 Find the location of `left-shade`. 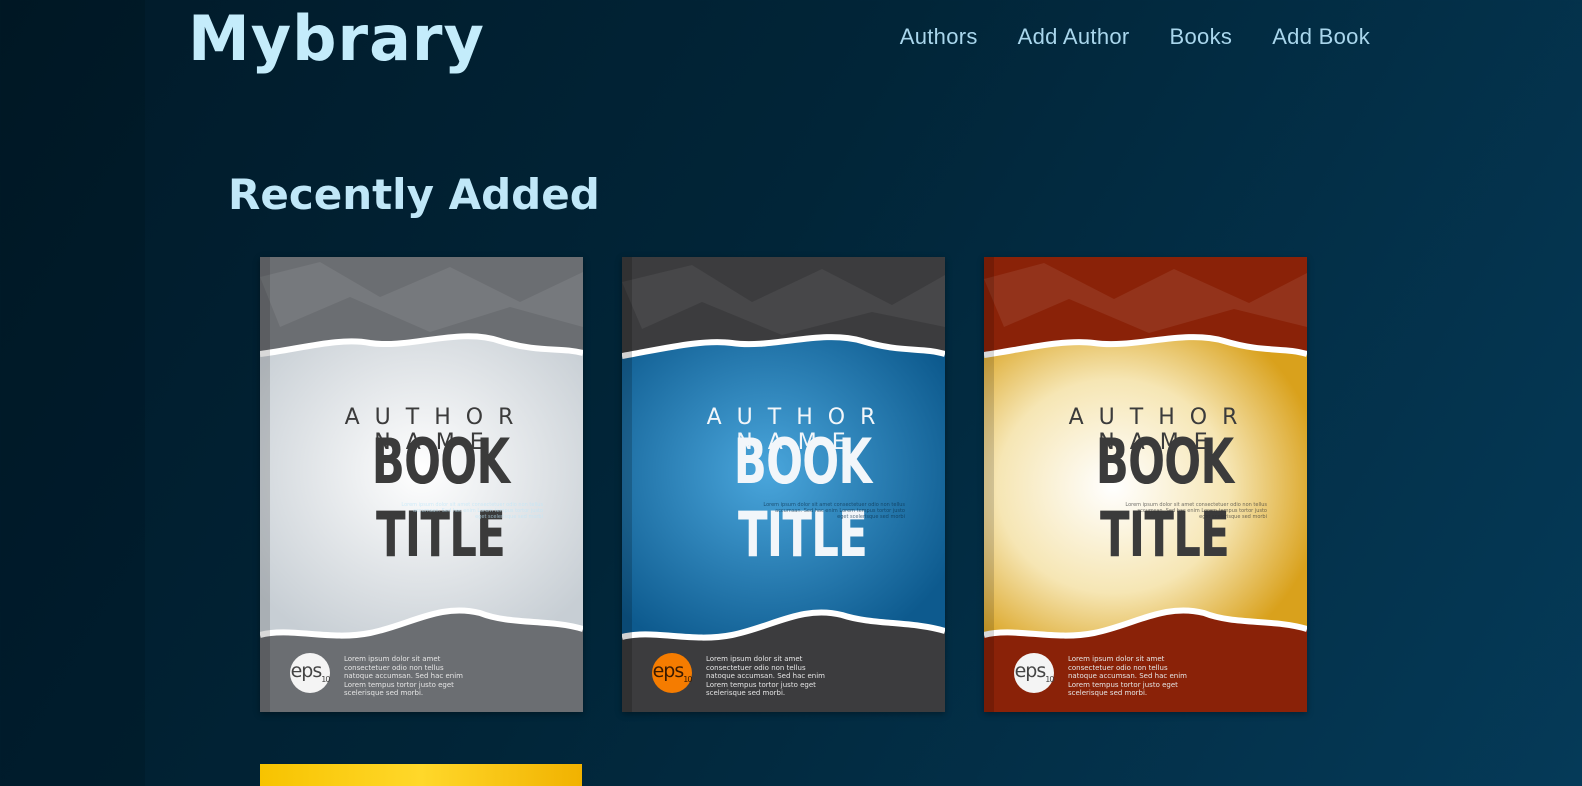

left-shade is located at coordinates (72, 393).